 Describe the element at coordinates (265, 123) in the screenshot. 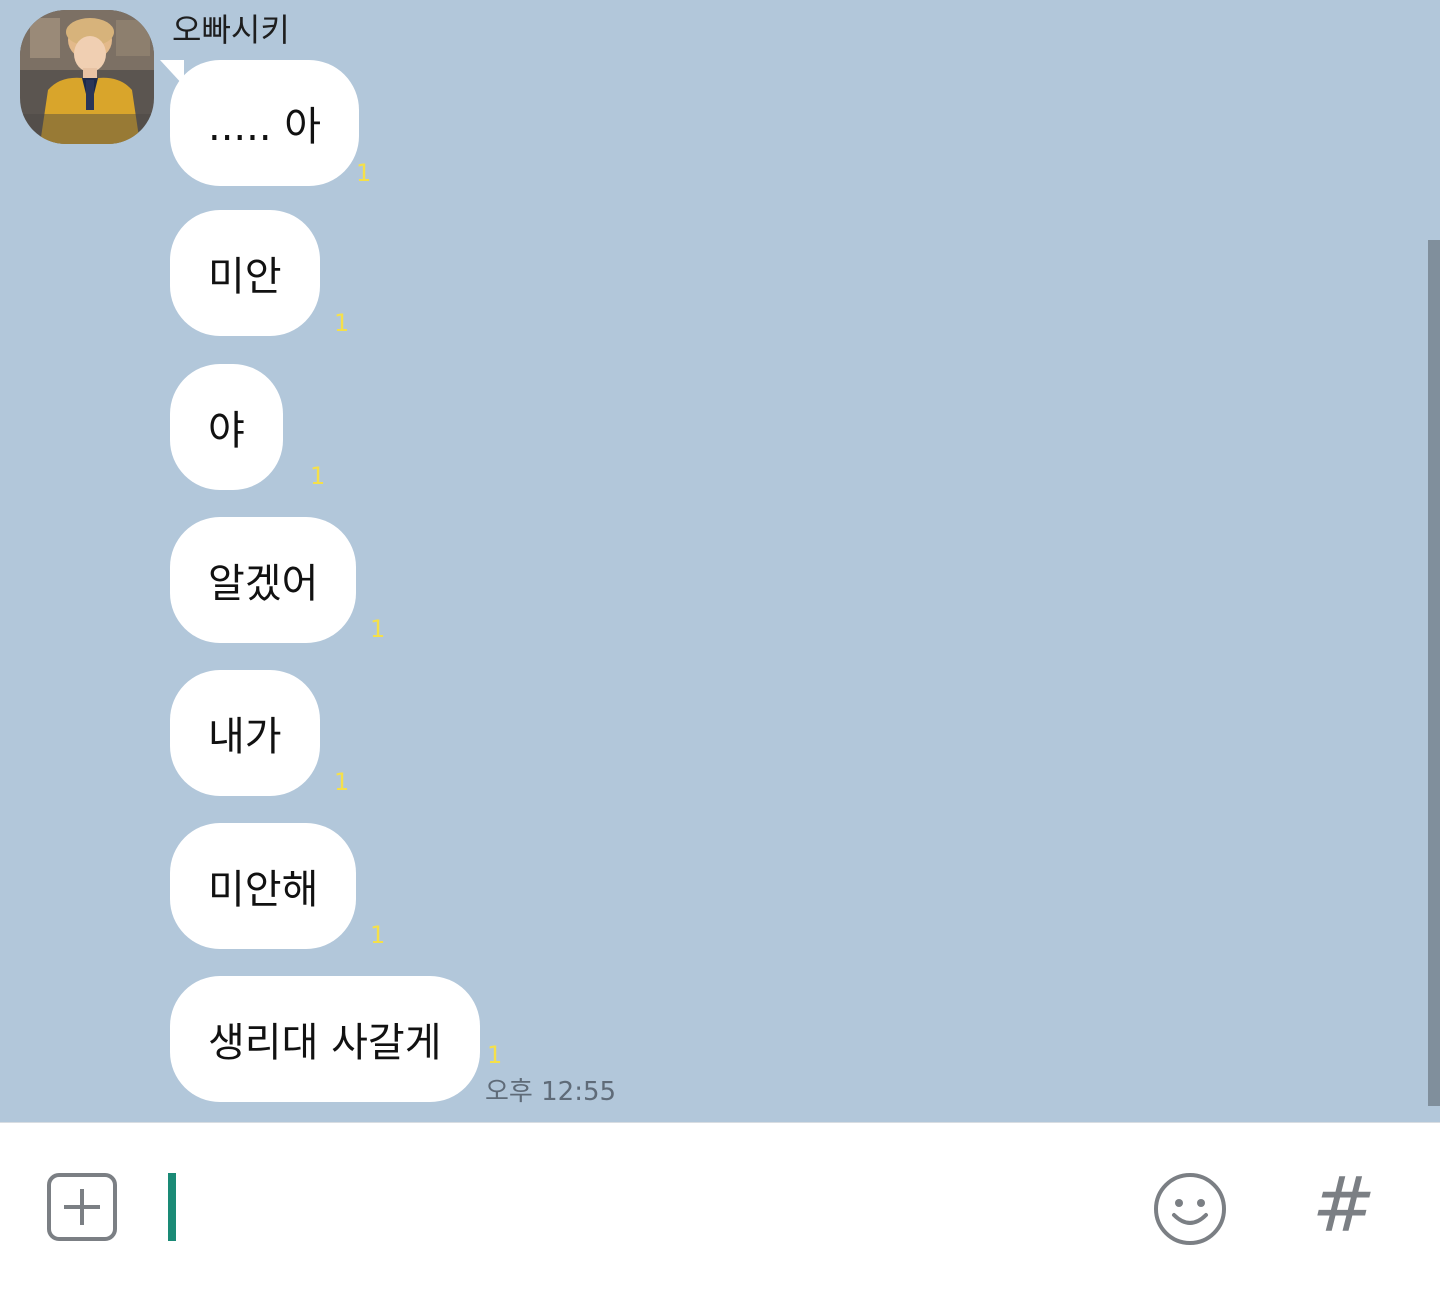

I see `message-bubble: ..... 아` at that location.